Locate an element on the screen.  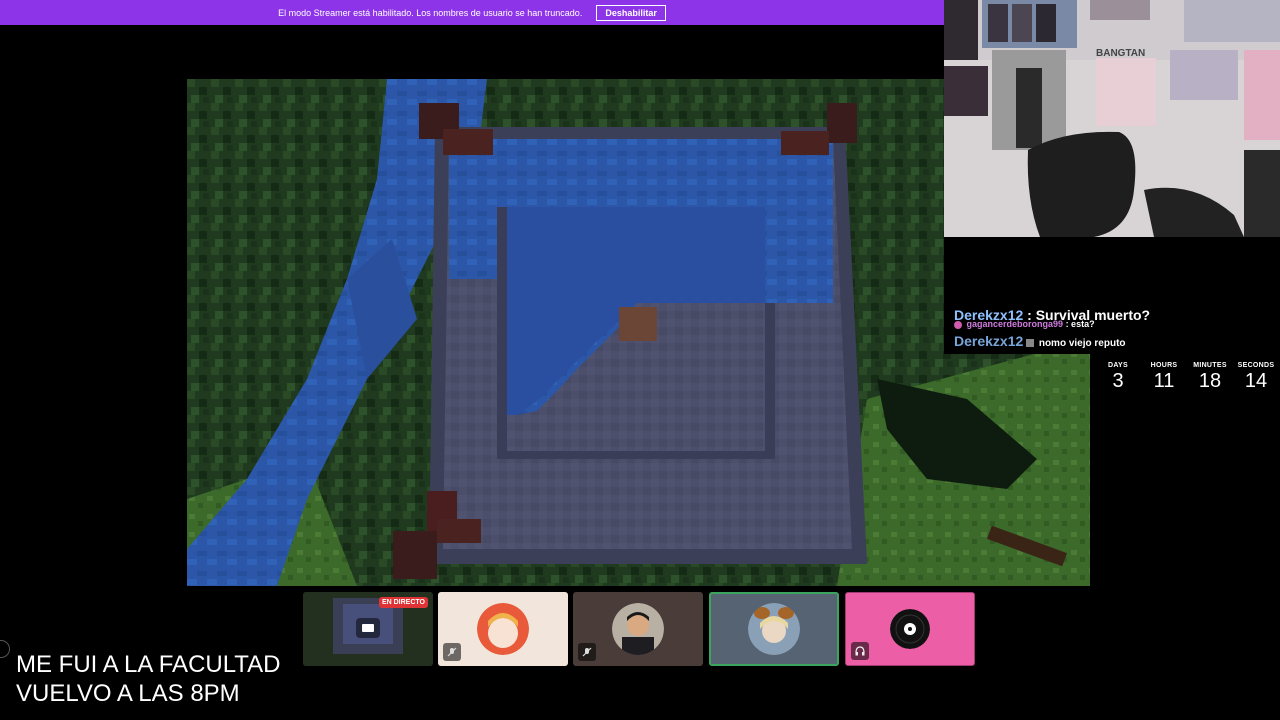
countdown-days: DAYS 3 is located at coordinates (1118, 377).